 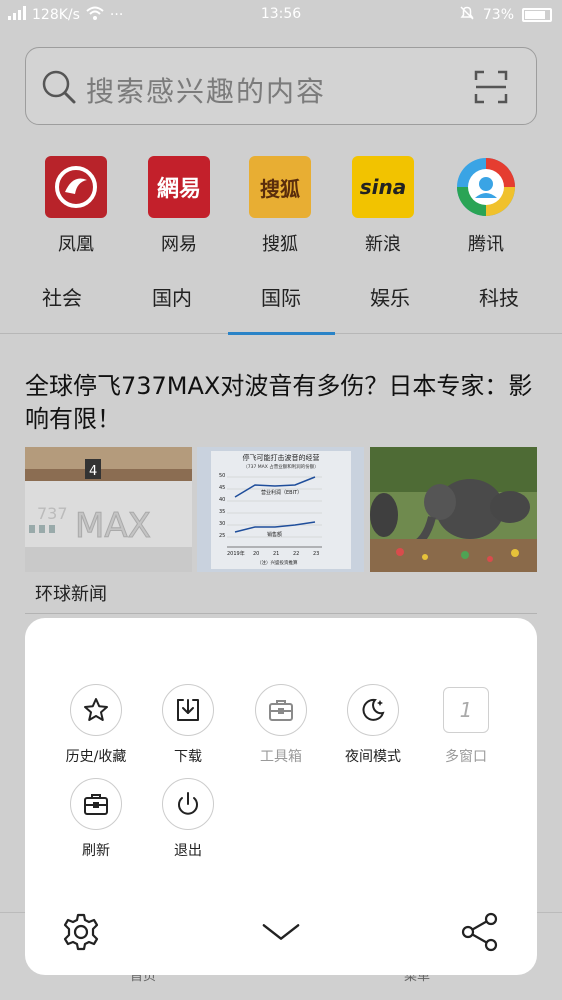 I want to click on menu-exit: 退出, so click(x=188, y=819).